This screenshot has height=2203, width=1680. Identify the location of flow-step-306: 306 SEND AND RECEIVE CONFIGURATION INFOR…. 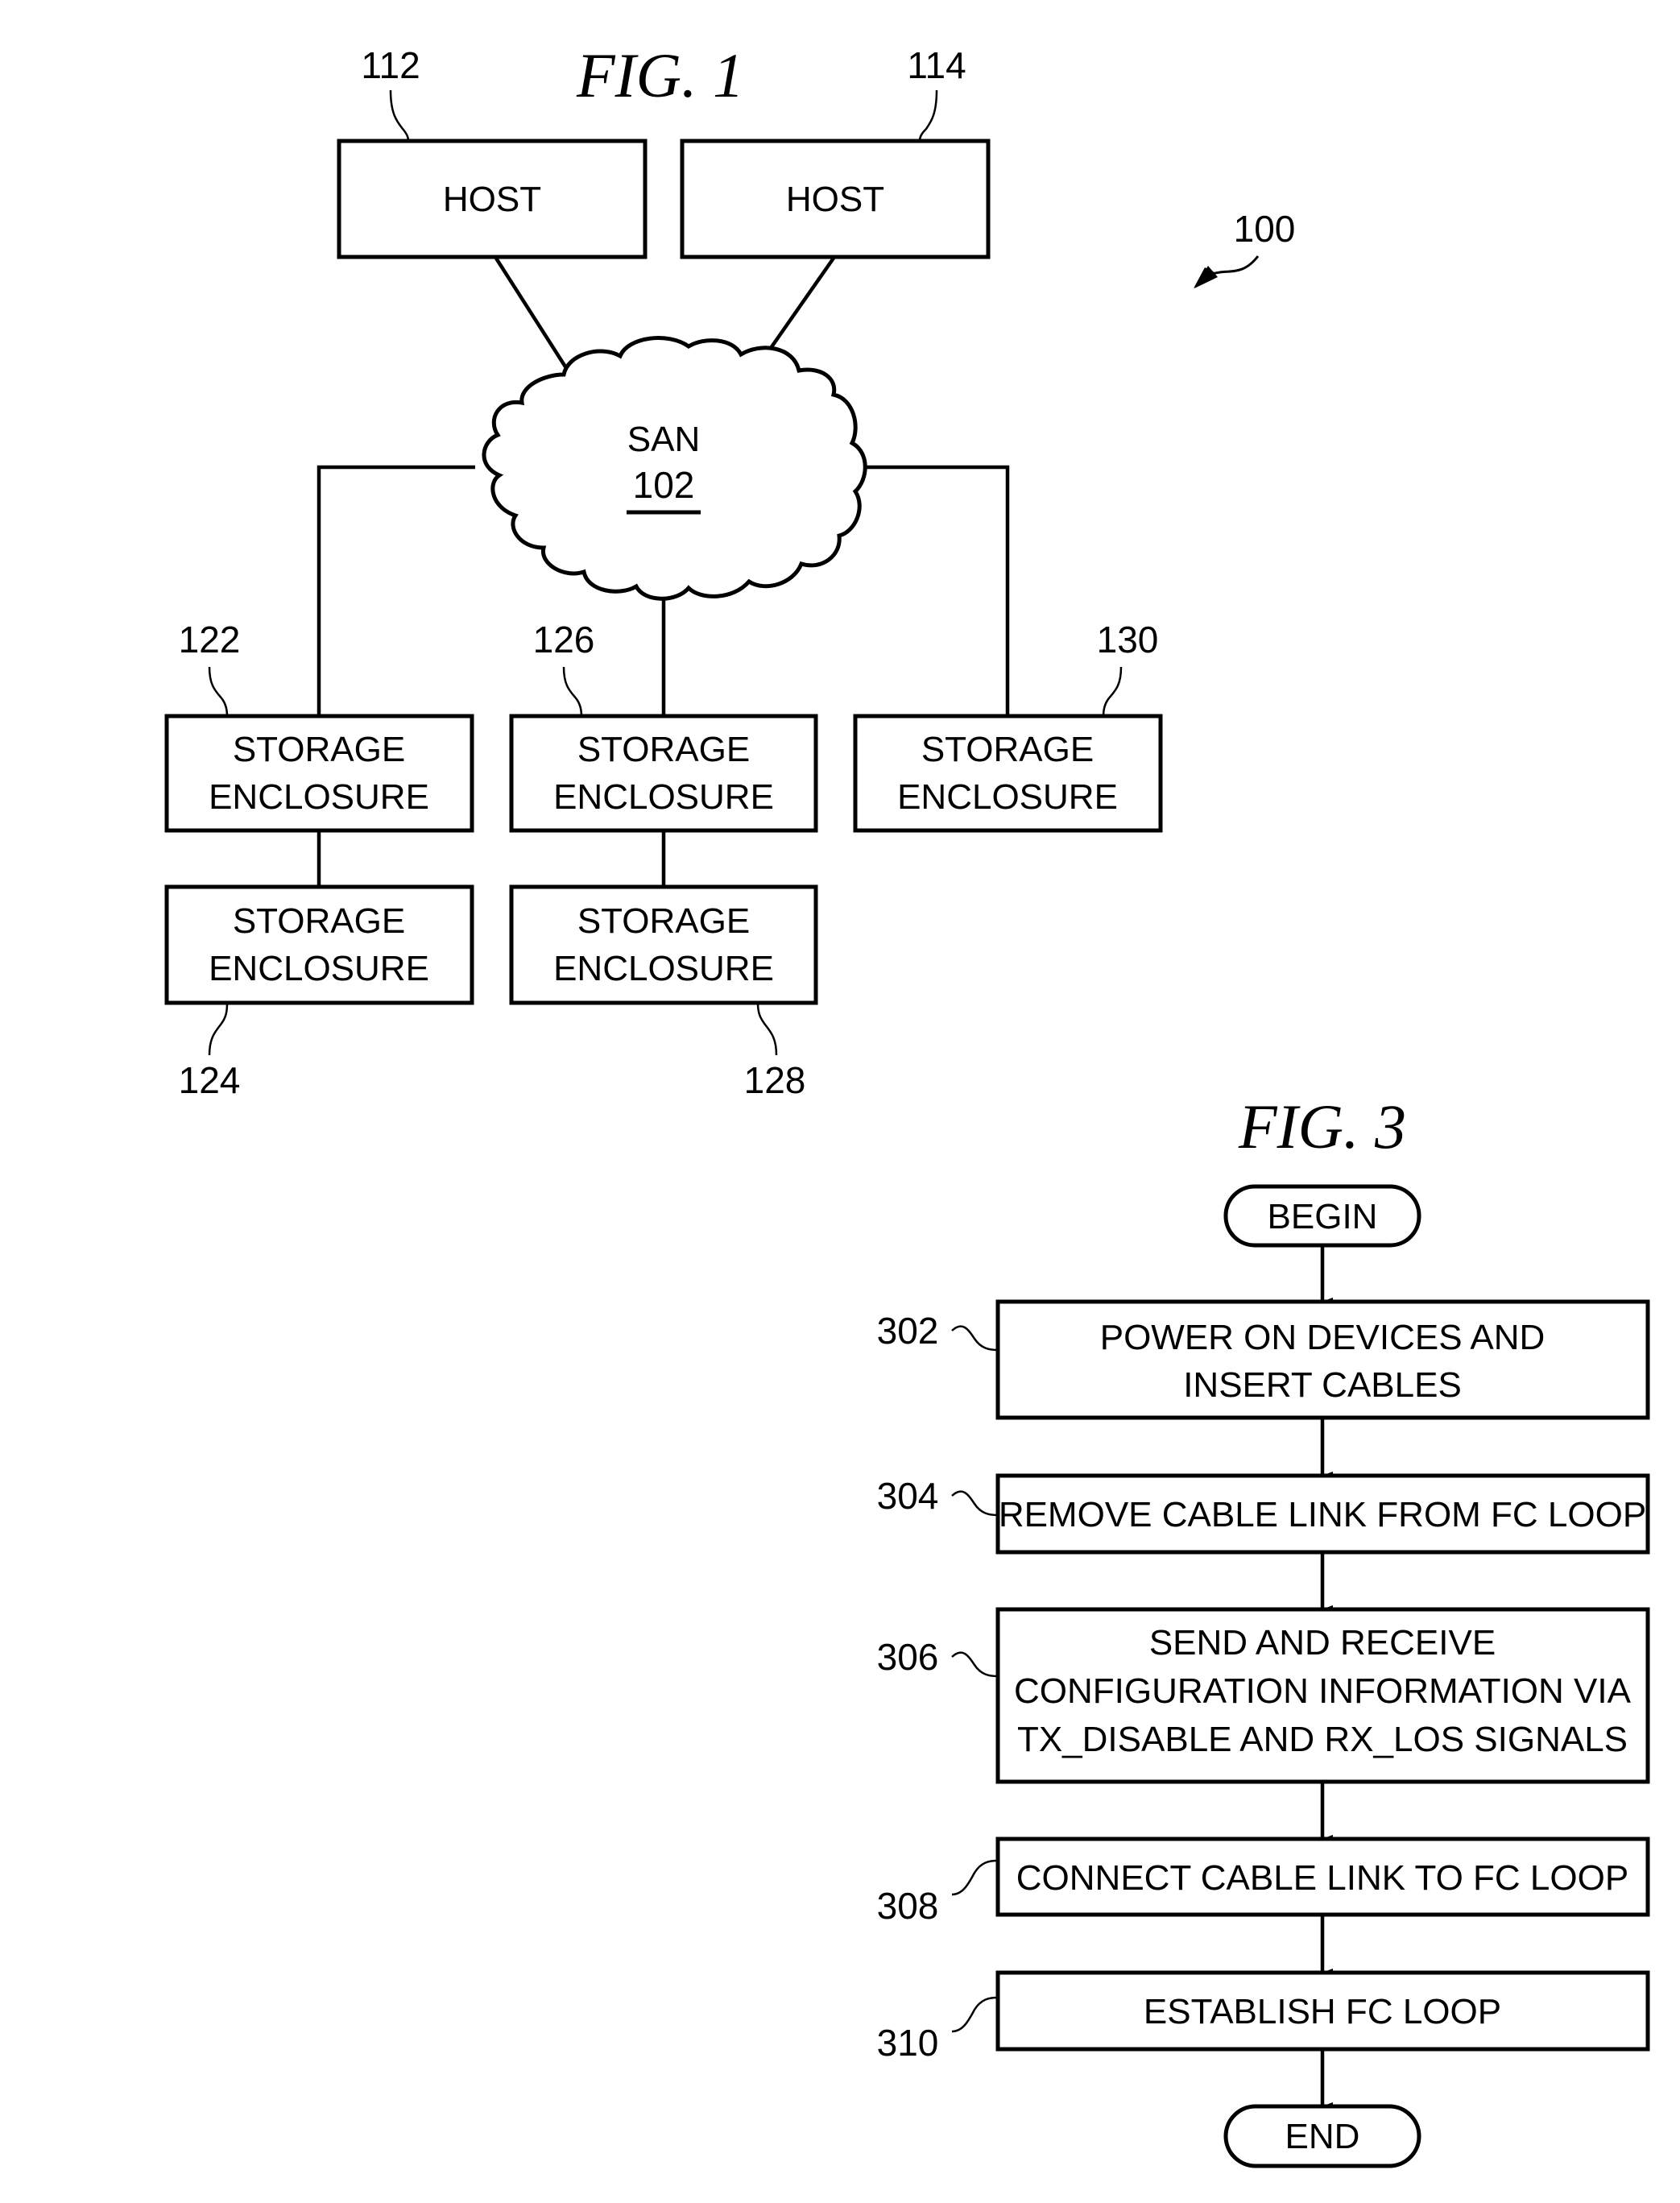
(1263, 1695).